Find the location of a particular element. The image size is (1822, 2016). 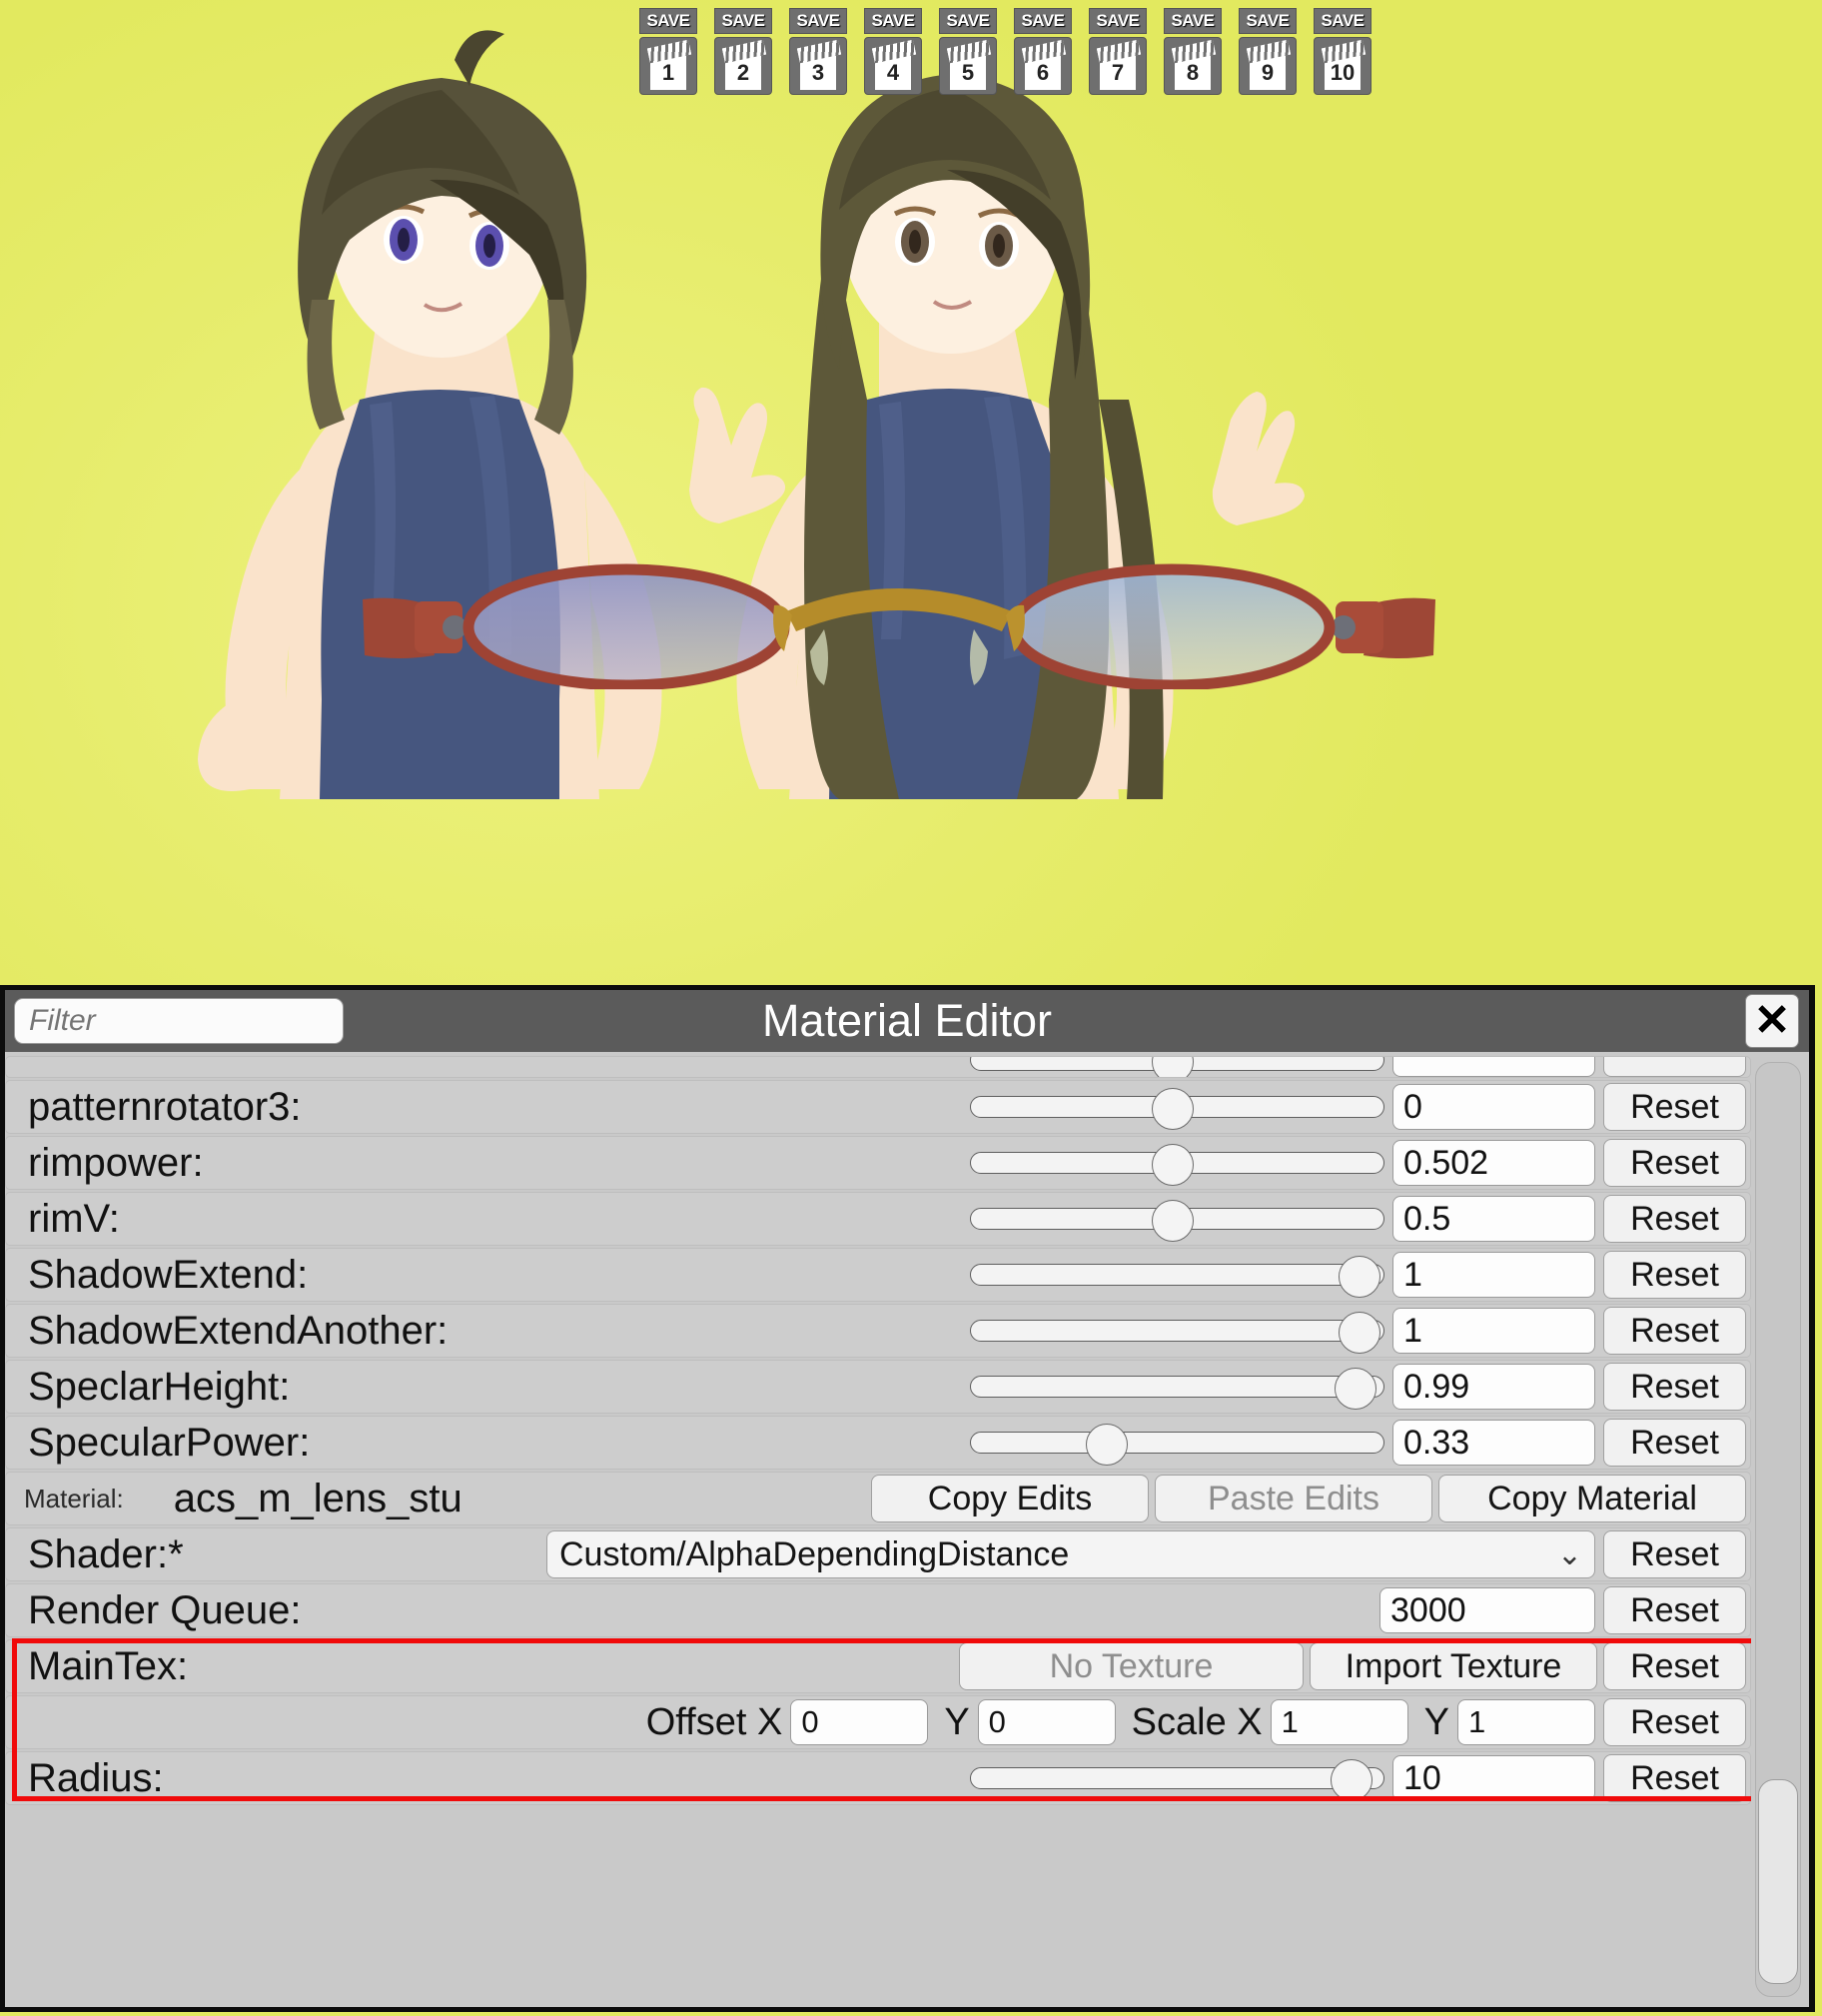

slider-specularpower is located at coordinates (1177, 1445).